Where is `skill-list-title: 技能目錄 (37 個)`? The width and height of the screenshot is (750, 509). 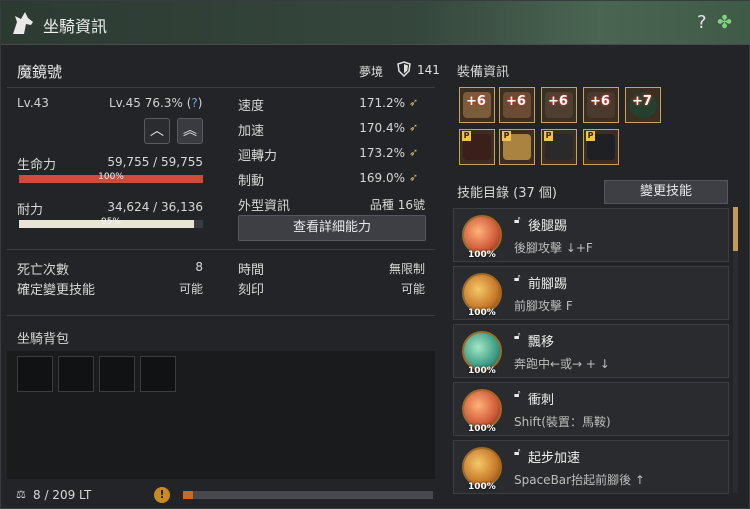
skill-list-title: 技能目錄 (37 個) is located at coordinates (507, 193).